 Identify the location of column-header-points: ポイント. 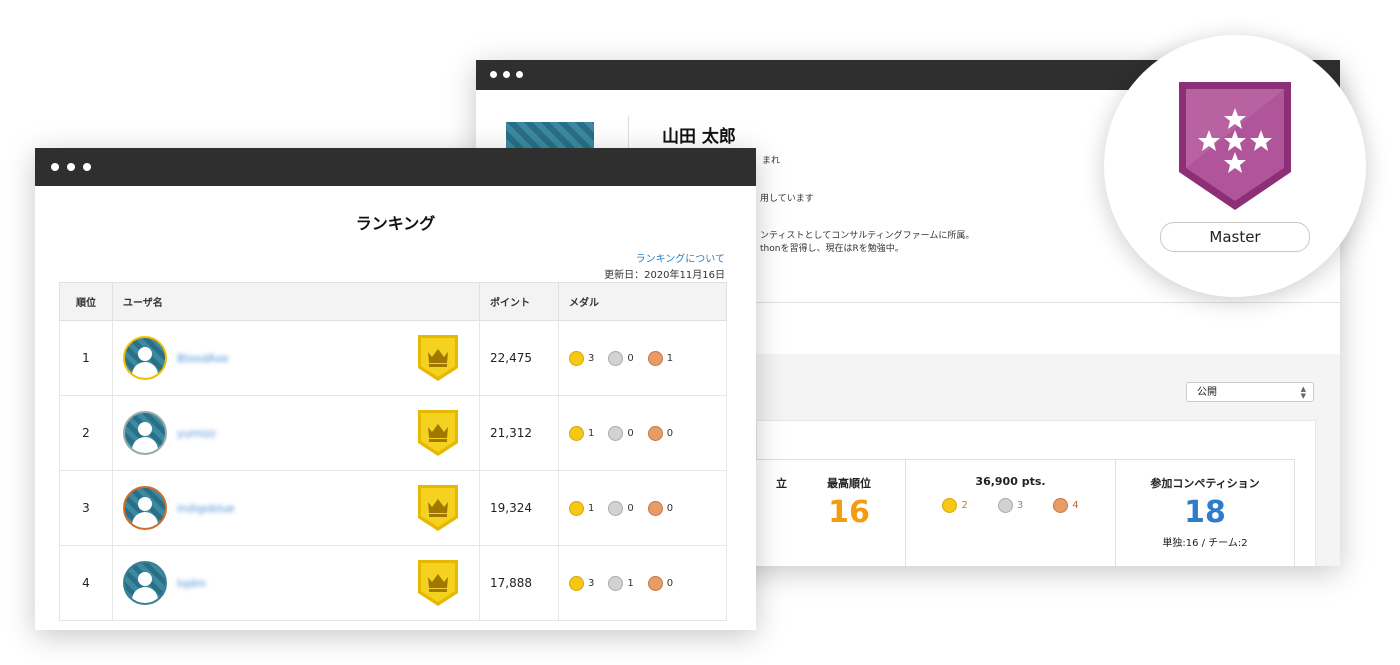
(519, 301).